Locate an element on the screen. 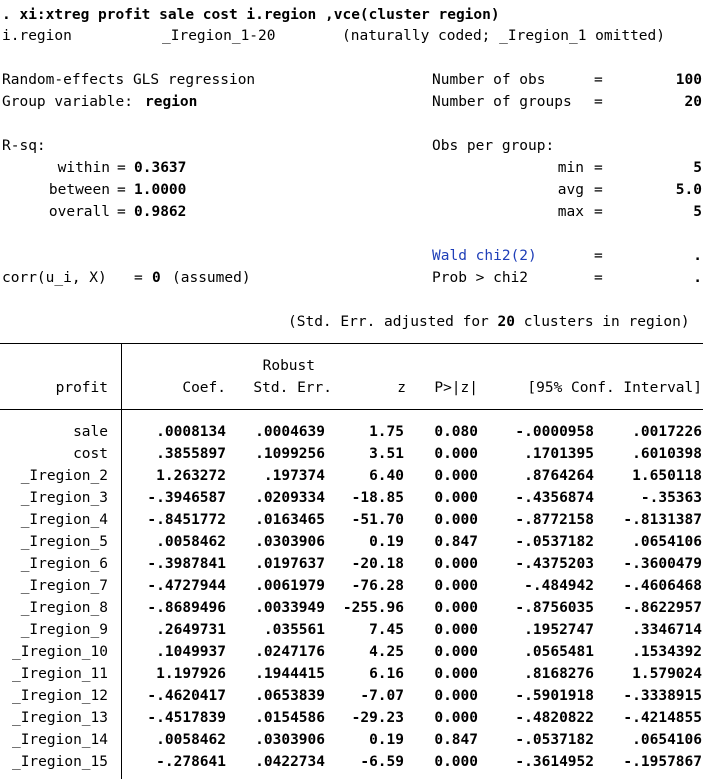 Image resolution: width=715 pixels, height=779 pixels. model-title: Random-effects GLS regression is located at coordinates (129, 80).